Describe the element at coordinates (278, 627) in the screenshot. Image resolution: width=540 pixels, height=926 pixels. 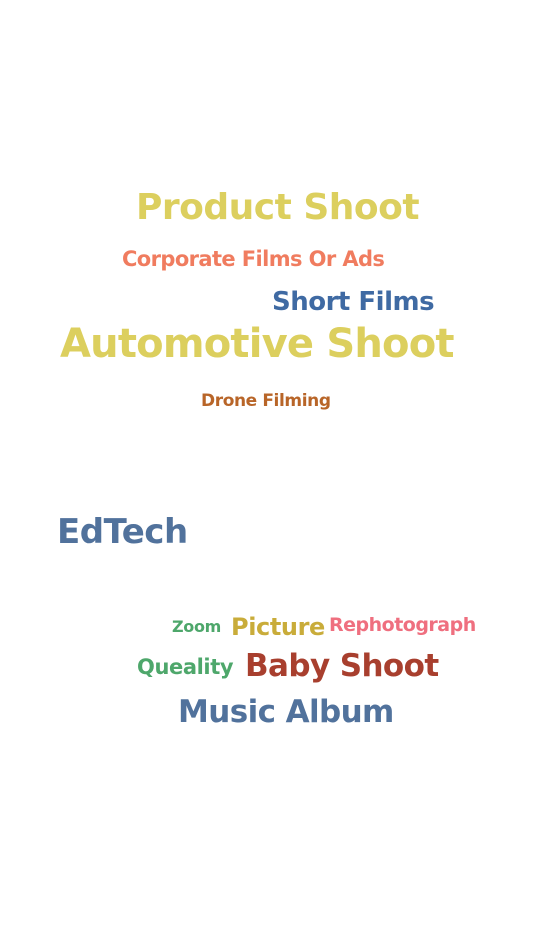
I see `word-picture: Picture` at that location.